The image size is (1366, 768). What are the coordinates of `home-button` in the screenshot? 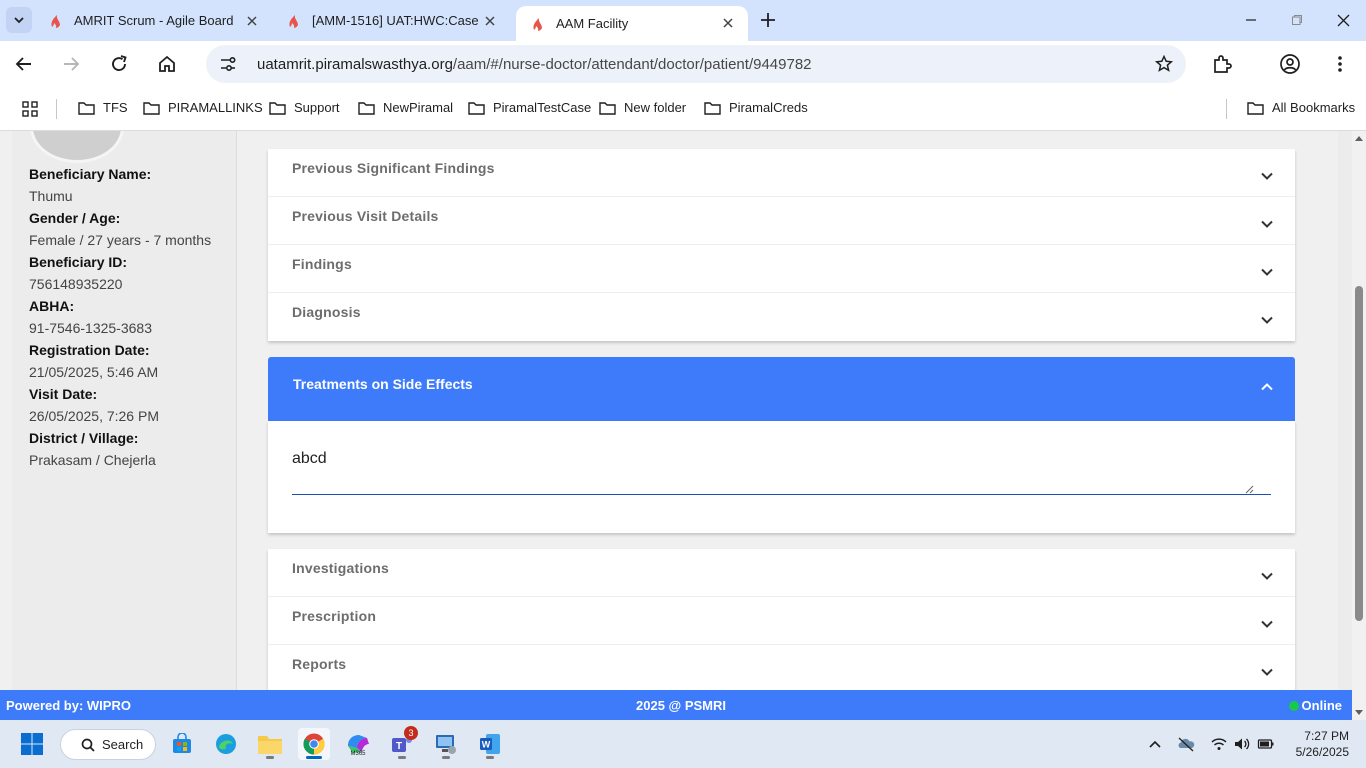 It's located at (167, 64).